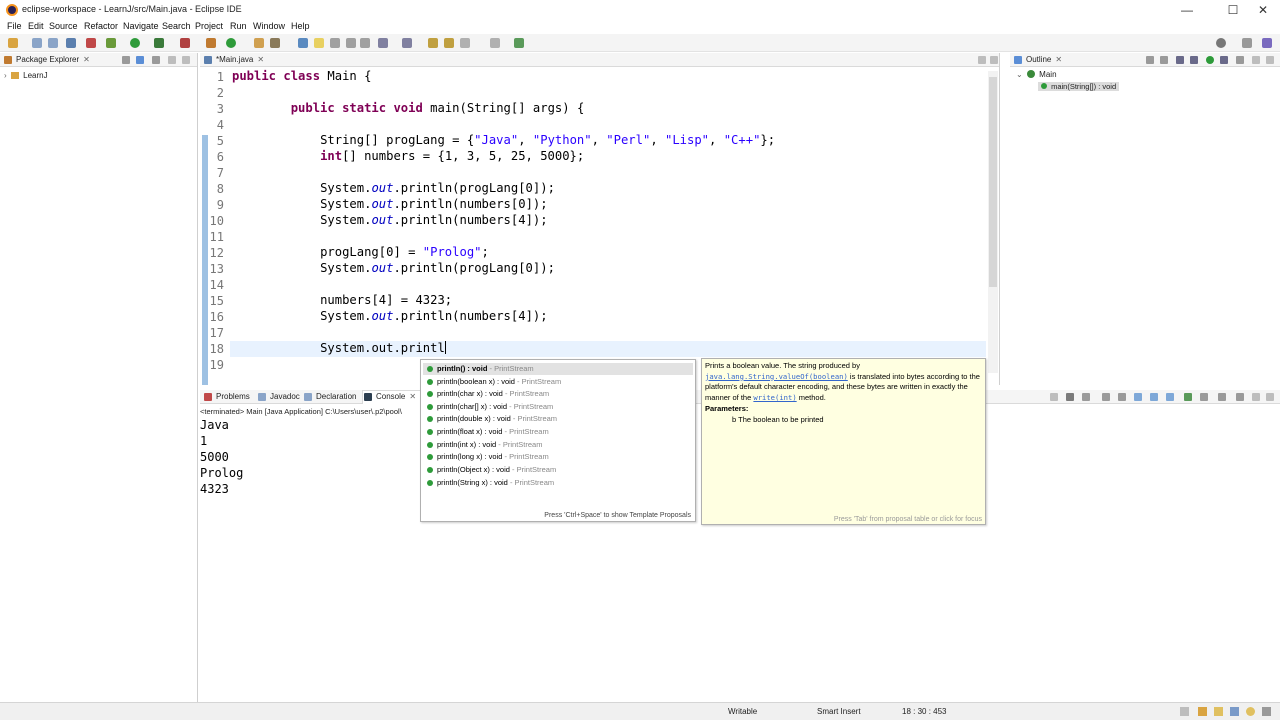 The image size is (1280, 720). What do you see at coordinates (558, 382) in the screenshot?
I see `proposal-item: println(boolean x) : void - PrintStream` at bounding box center [558, 382].